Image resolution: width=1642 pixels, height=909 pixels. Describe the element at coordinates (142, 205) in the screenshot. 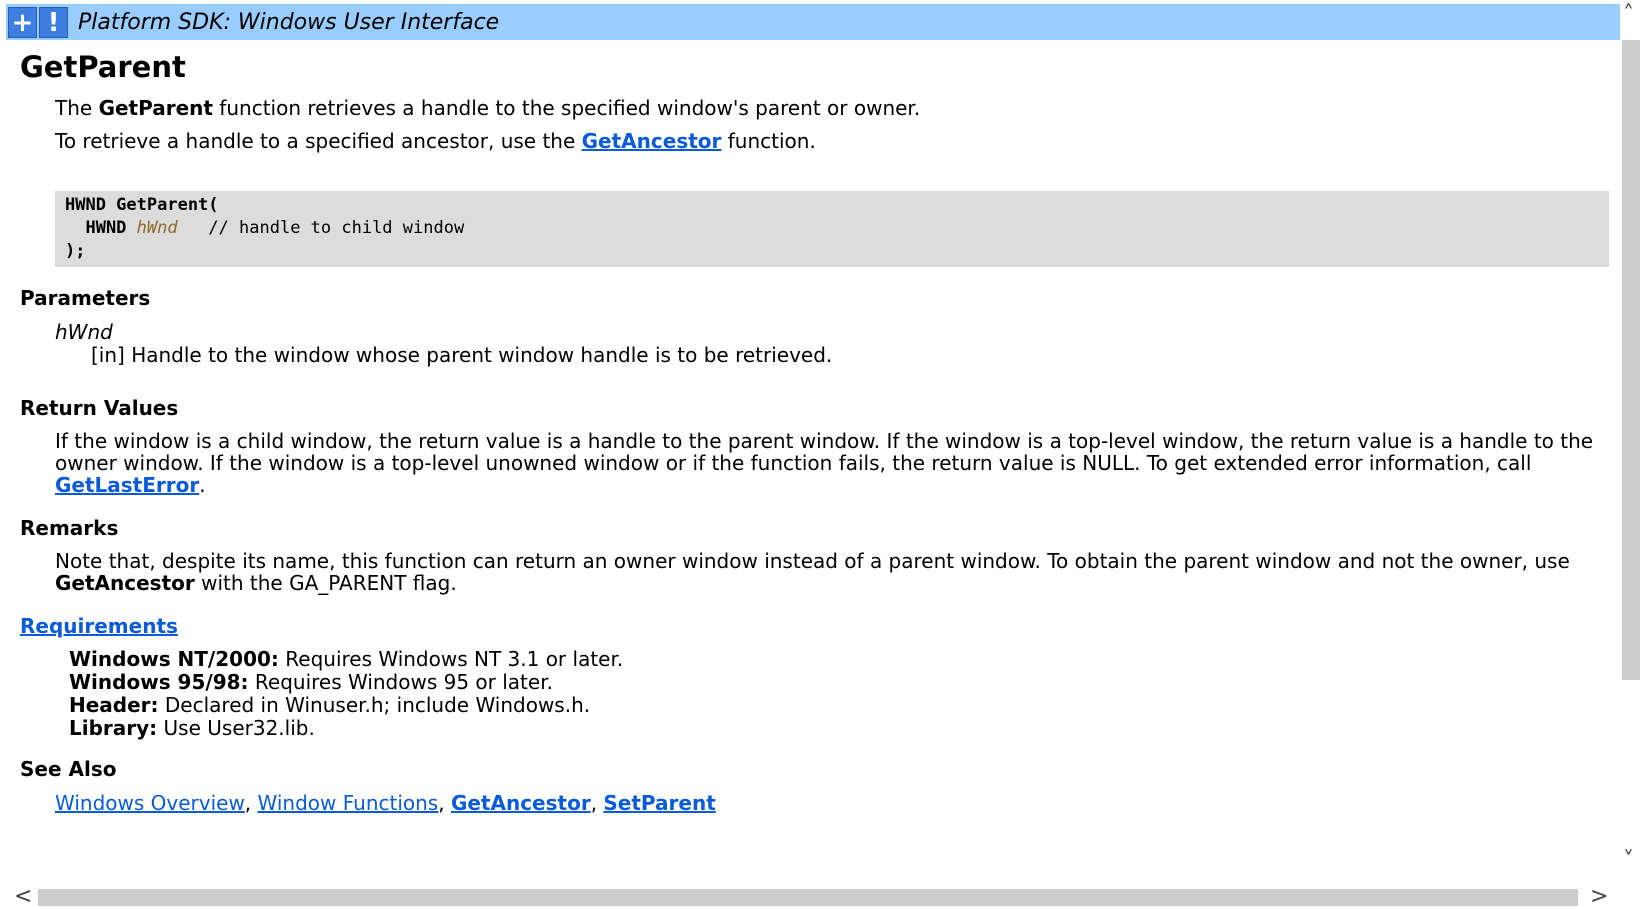

I see `code-line-1: HWND GetParent(` at that location.